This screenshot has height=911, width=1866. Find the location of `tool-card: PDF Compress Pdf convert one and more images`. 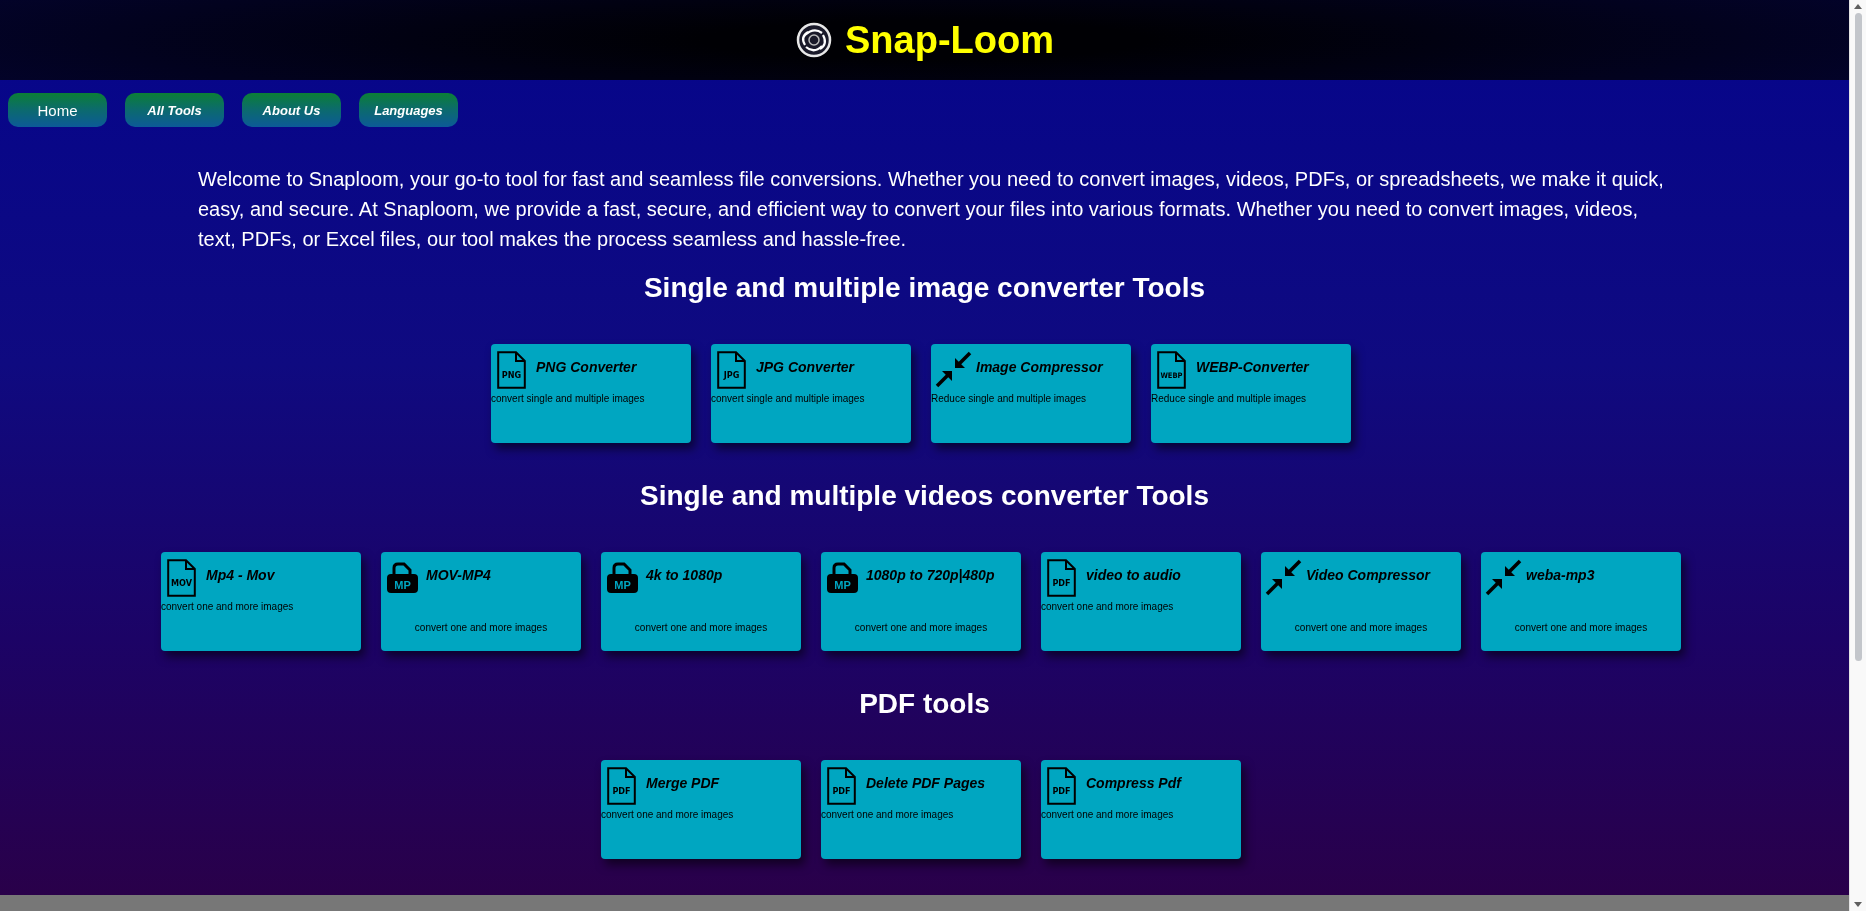

tool-card: PDF Compress Pdf convert one and more images is located at coordinates (1141, 809).